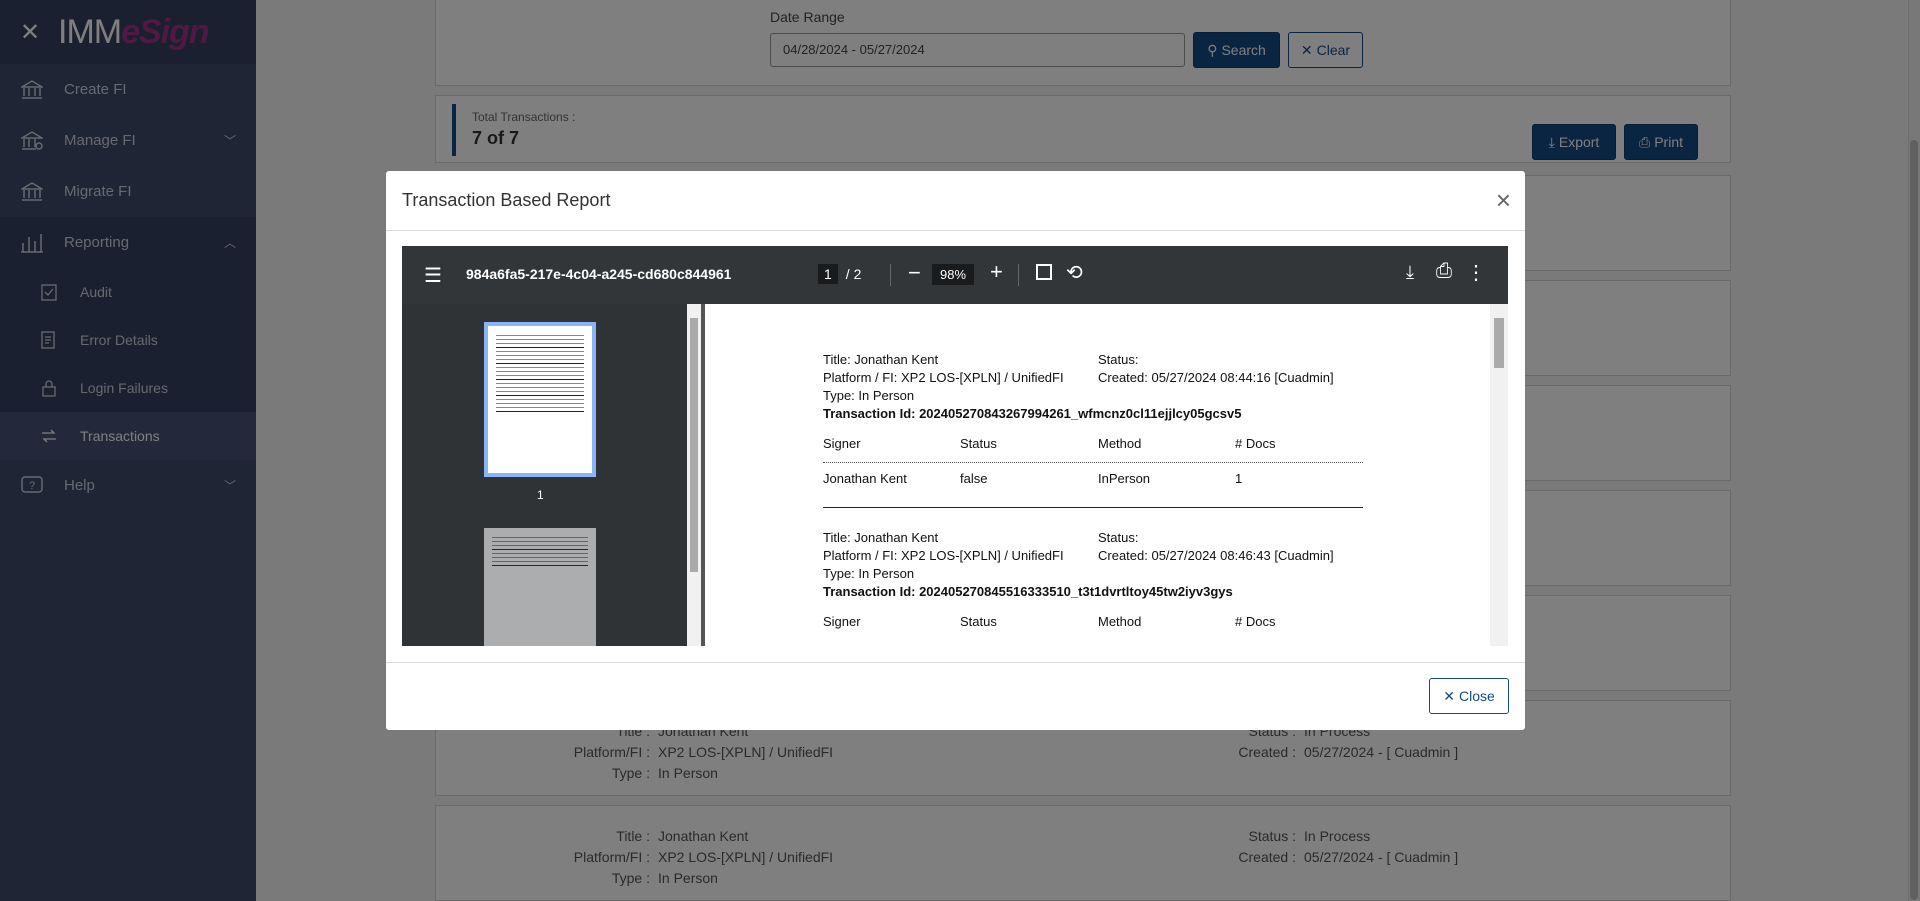  Describe the element at coordinates (996, 272) in the screenshot. I see `zoom-in-icon: +` at that location.